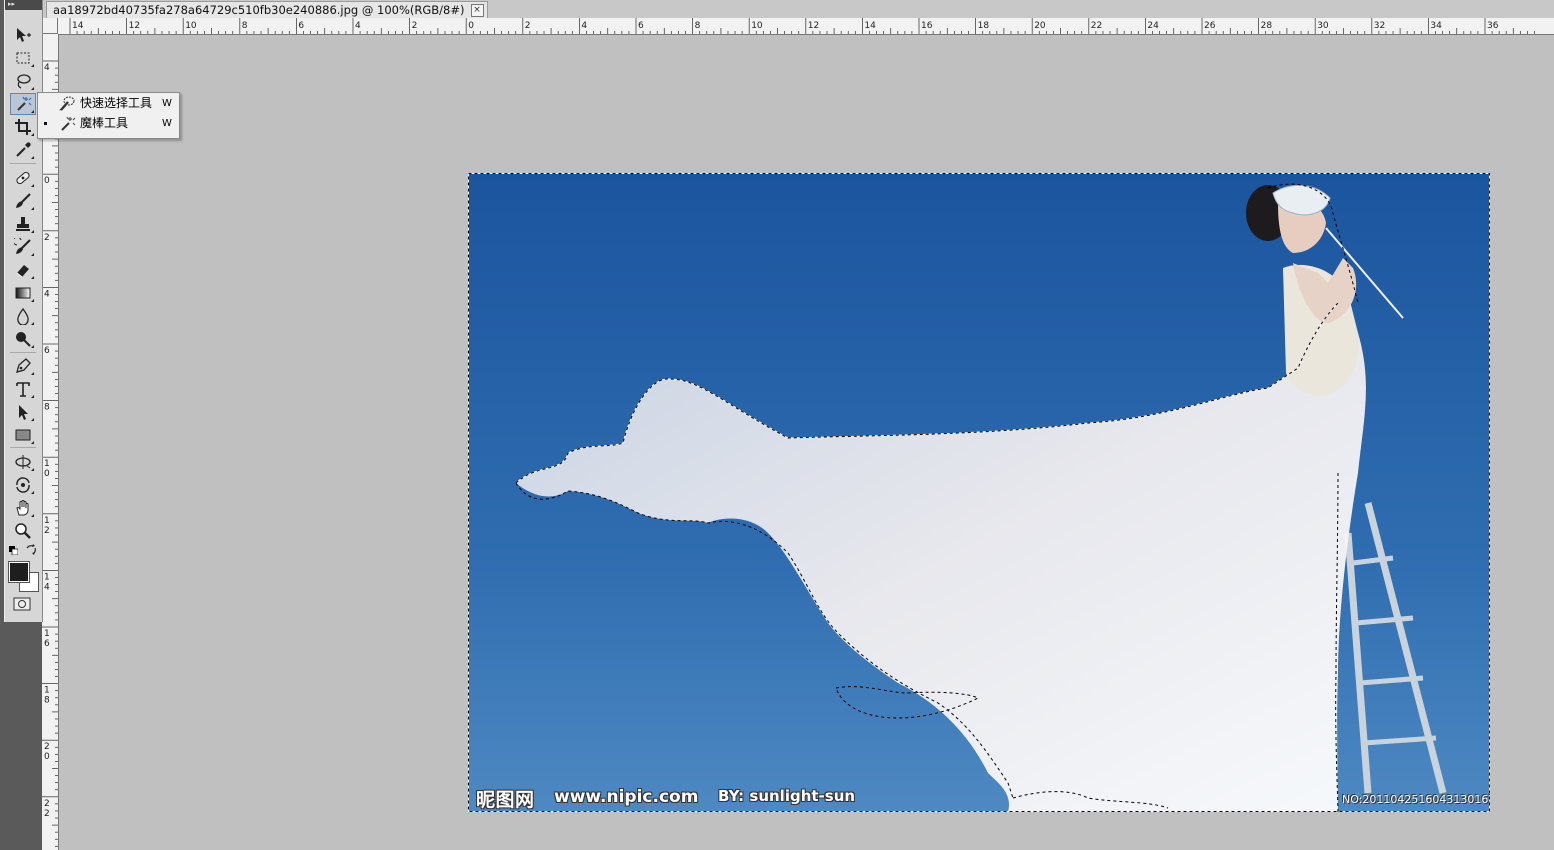  I want to click on crop-icon, so click(23, 126).